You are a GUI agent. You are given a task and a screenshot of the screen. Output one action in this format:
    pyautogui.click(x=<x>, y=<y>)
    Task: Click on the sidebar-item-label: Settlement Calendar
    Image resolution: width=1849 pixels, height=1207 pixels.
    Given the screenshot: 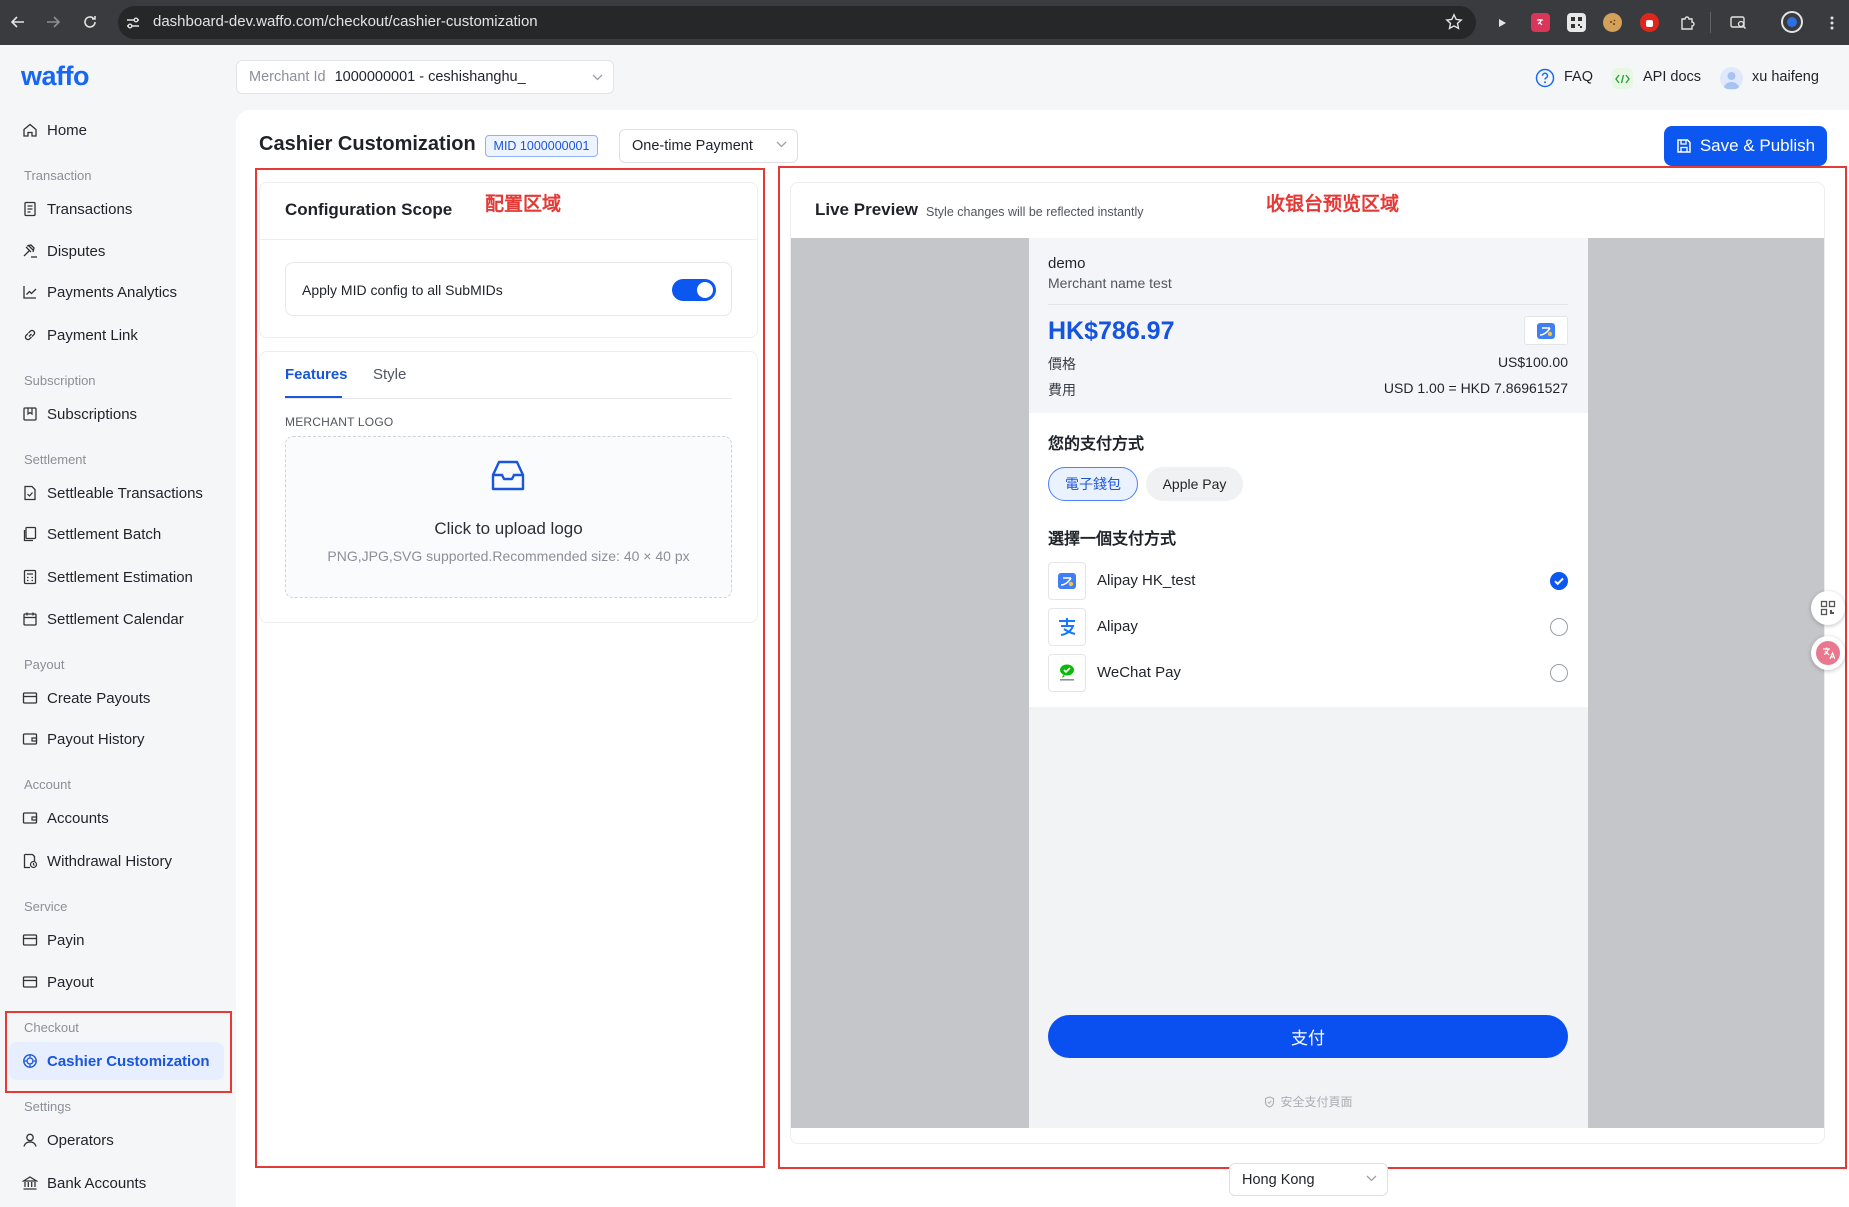 What is the action you would take?
    pyautogui.click(x=115, y=619)
    